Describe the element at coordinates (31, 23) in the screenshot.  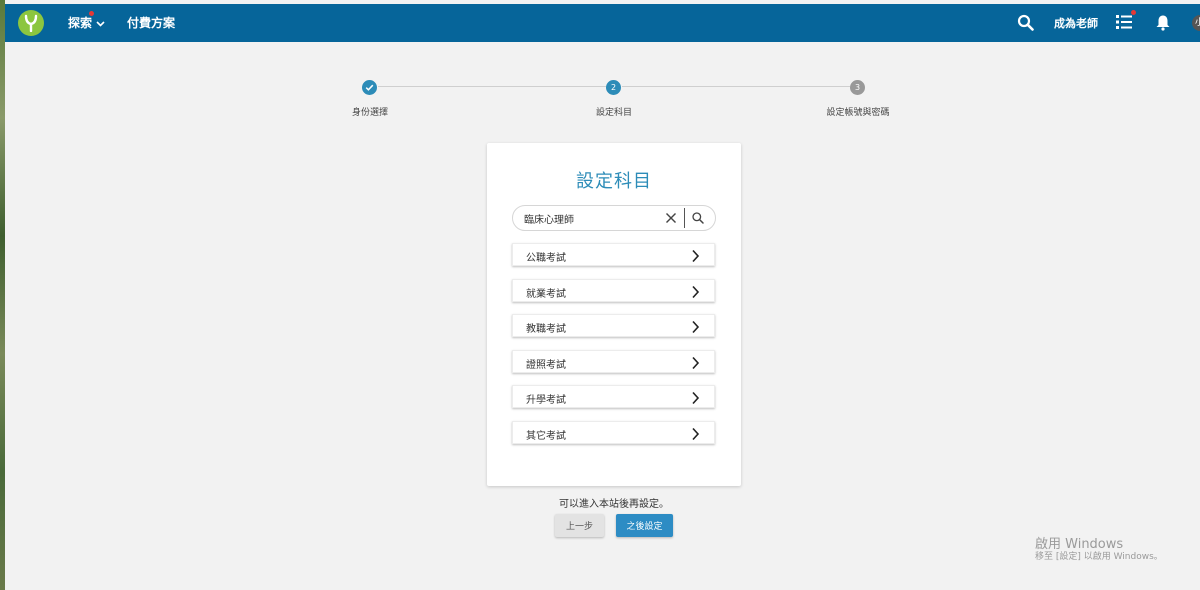
I see `logo-icon` at that location.